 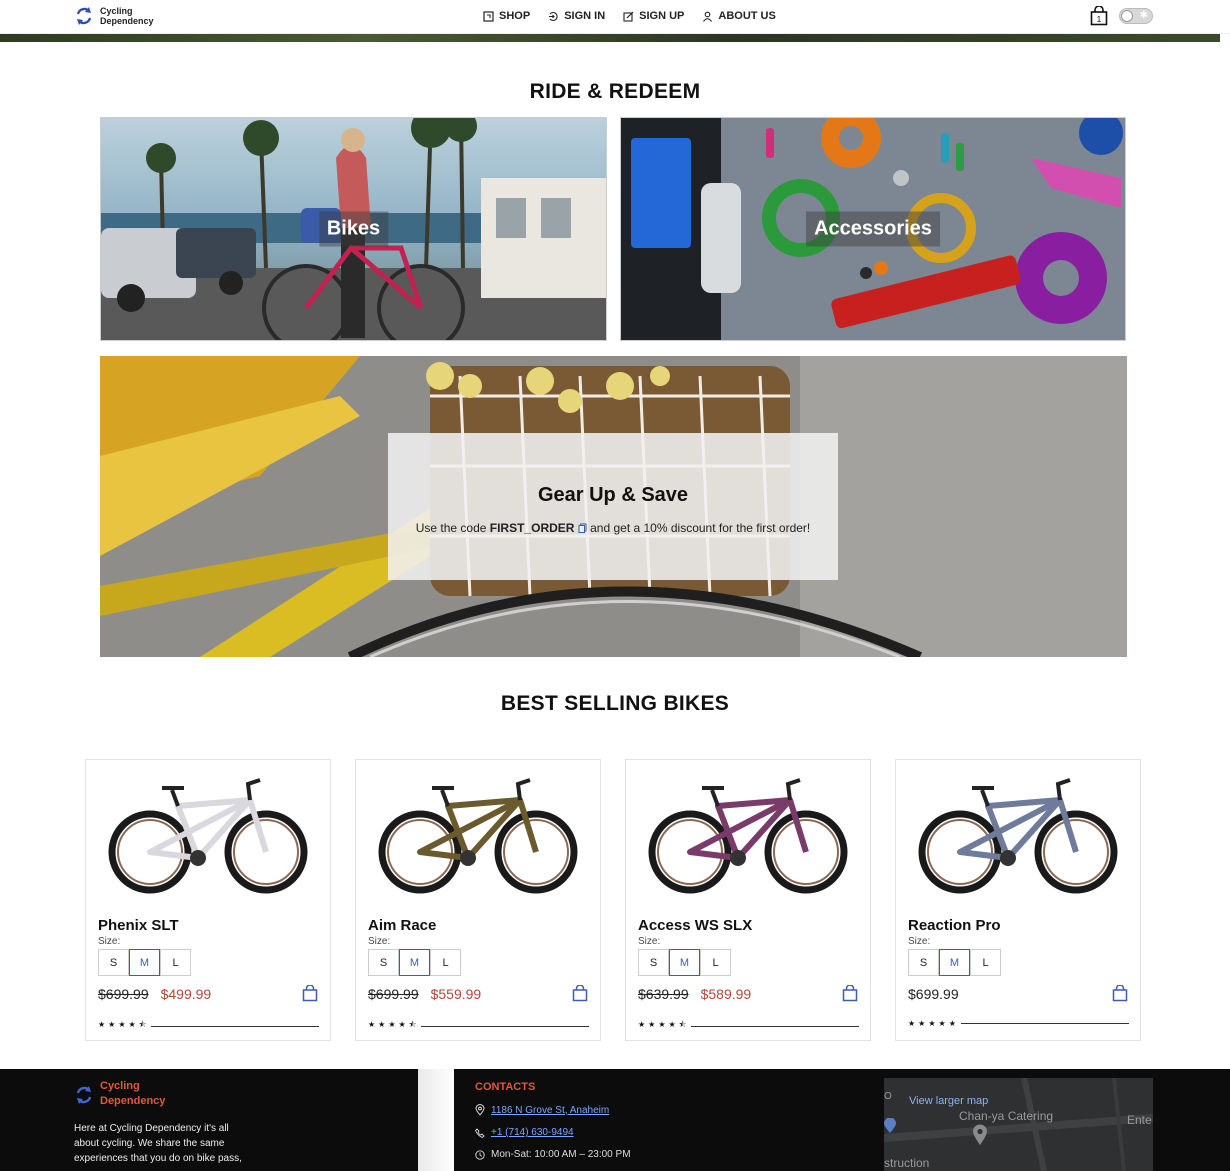 What do you see at coordinates (456, 994) in the screenshot?
I see `current-price: $559.99` at bounding box center [456, 994].